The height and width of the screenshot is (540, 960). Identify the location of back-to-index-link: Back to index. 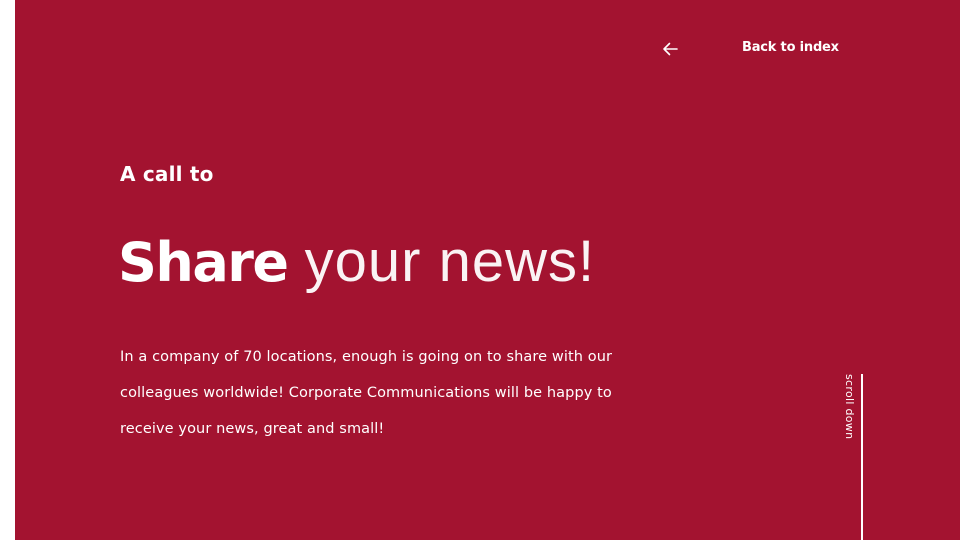
(761, 49).